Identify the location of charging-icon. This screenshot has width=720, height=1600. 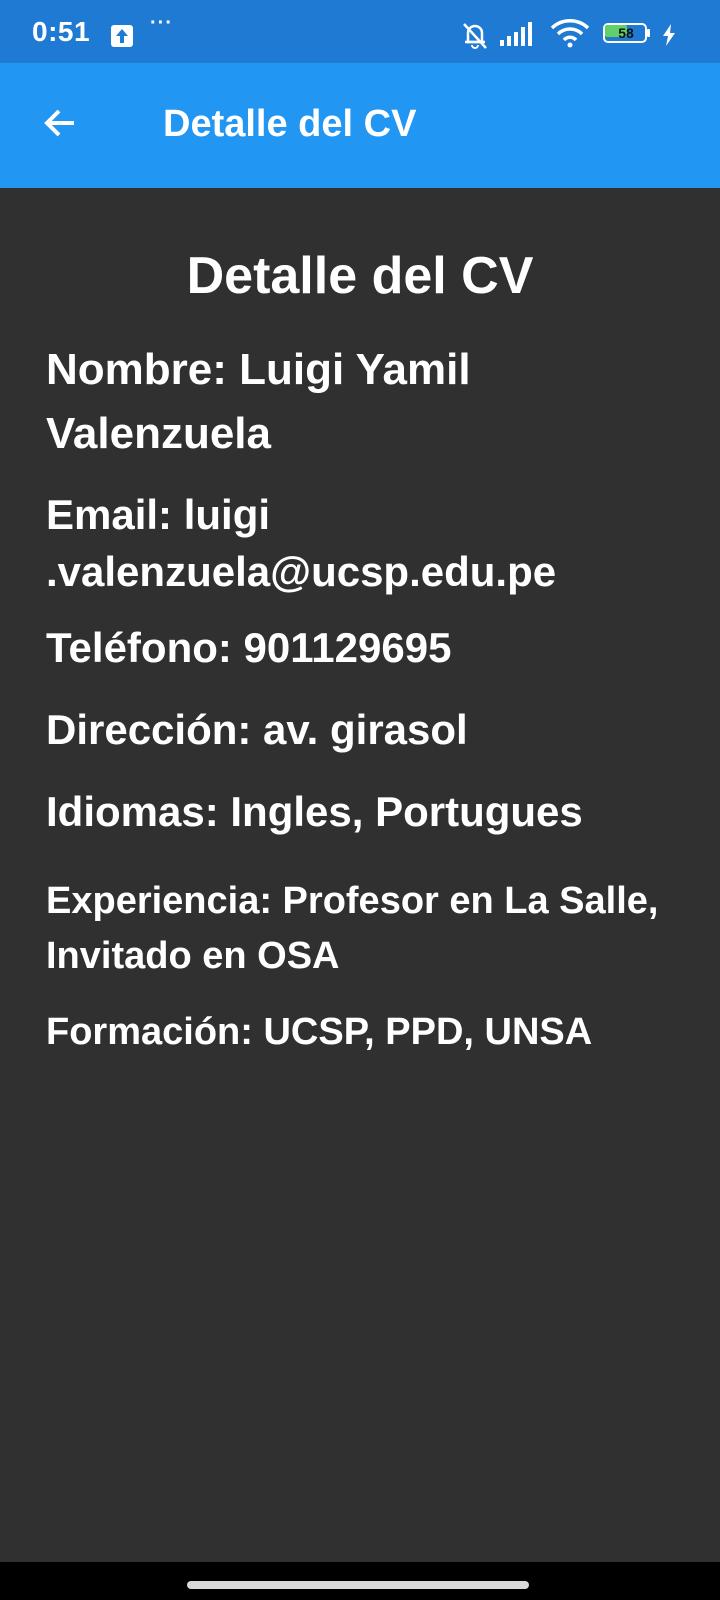
(669, 37).